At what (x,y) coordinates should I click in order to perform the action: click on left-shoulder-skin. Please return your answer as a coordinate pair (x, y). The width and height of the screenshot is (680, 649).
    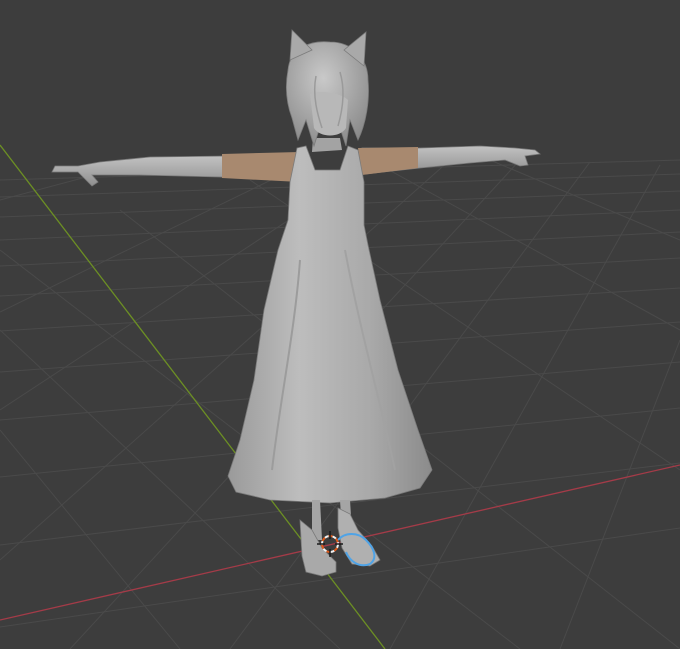
    Looking at the image, I should click on (261, 167).